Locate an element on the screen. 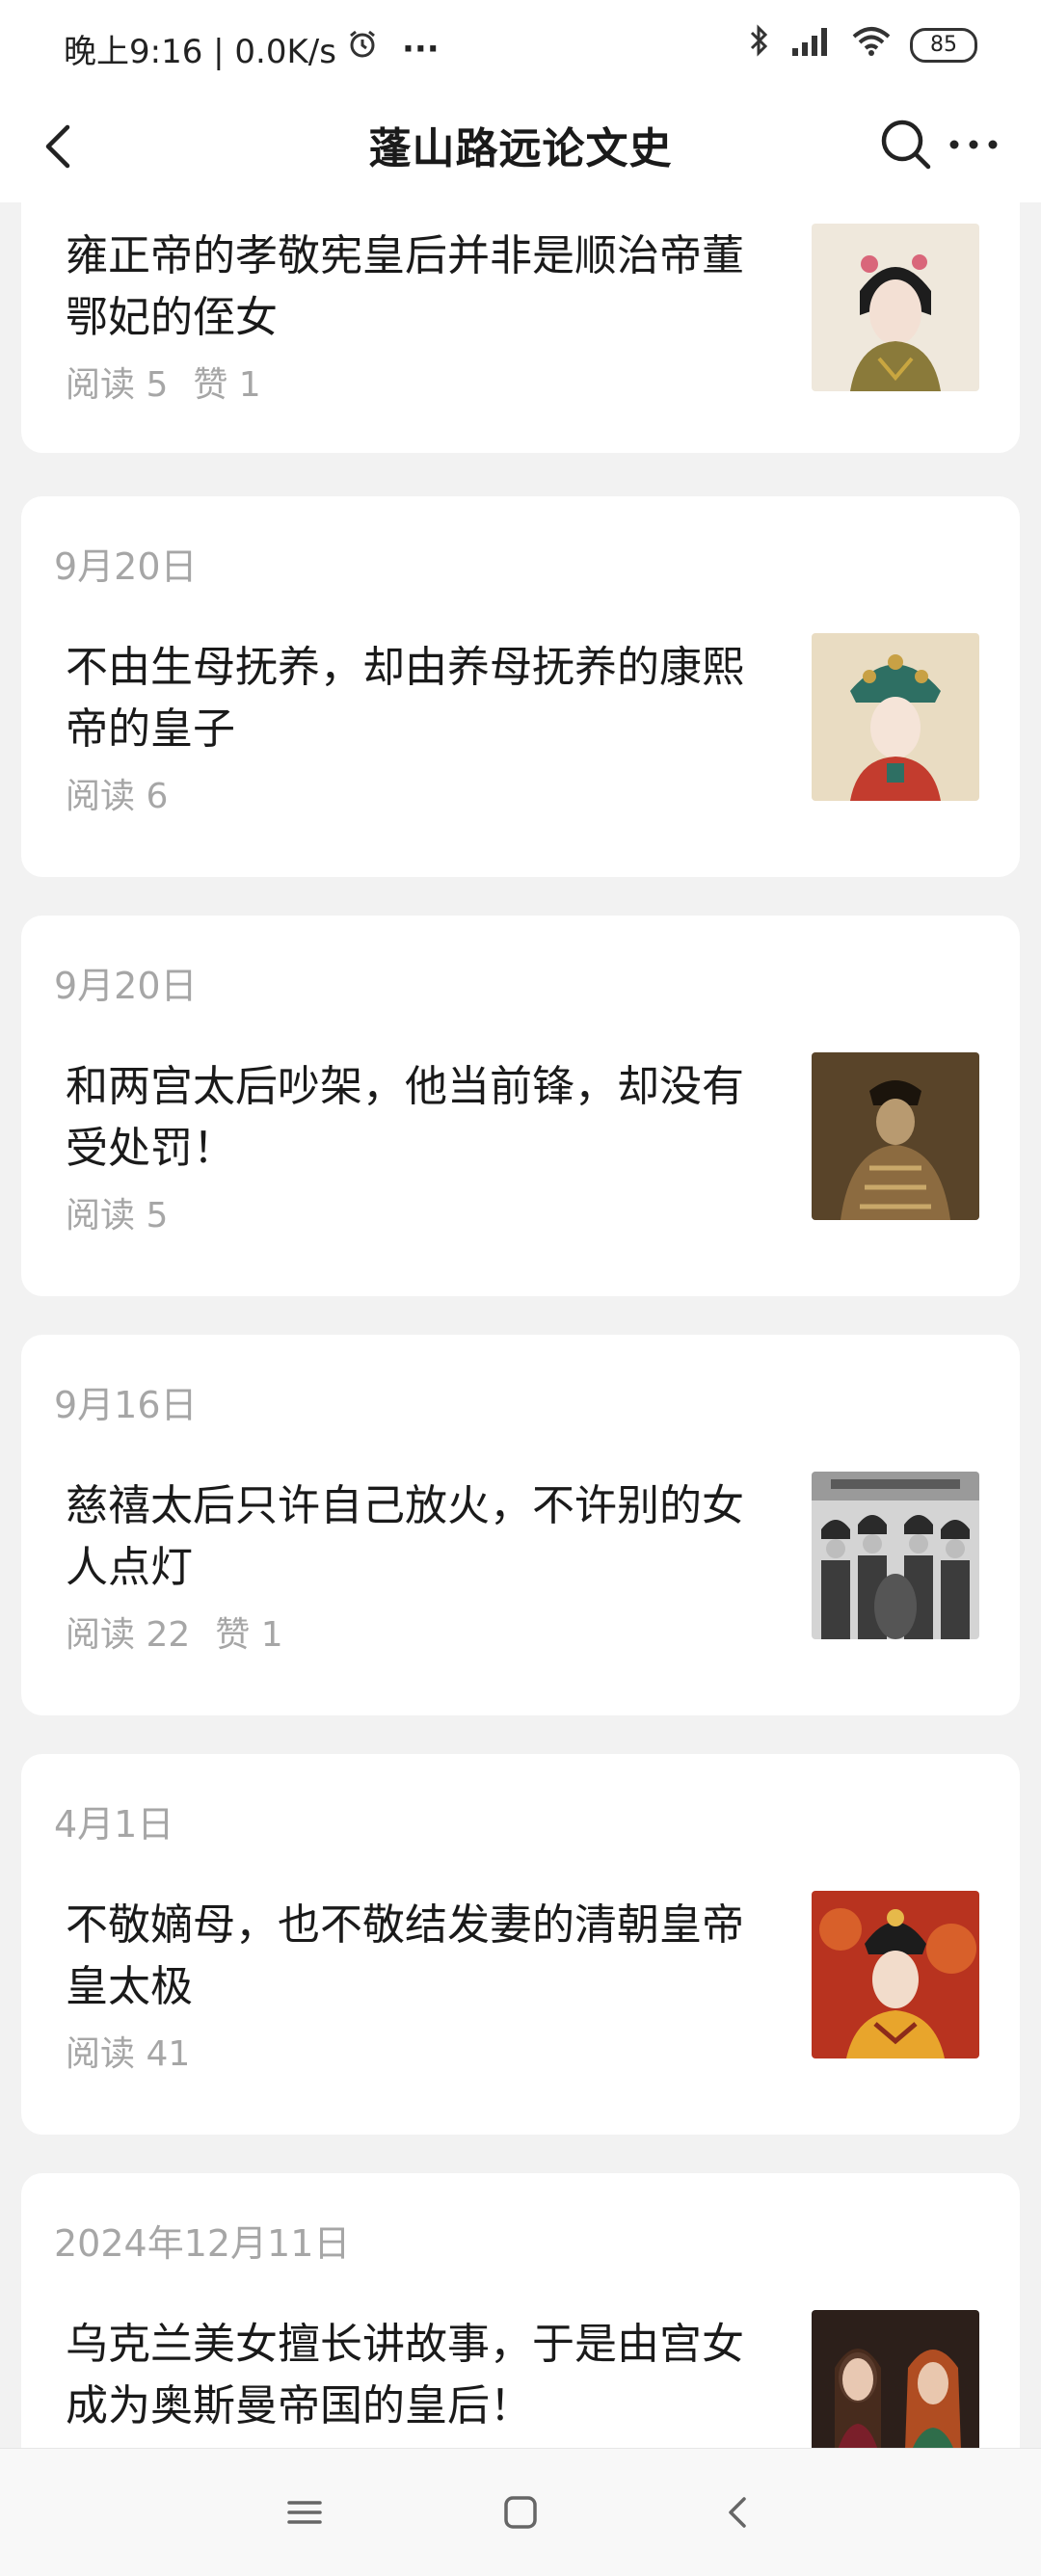  search-icon is located at coordinates (906, 145).